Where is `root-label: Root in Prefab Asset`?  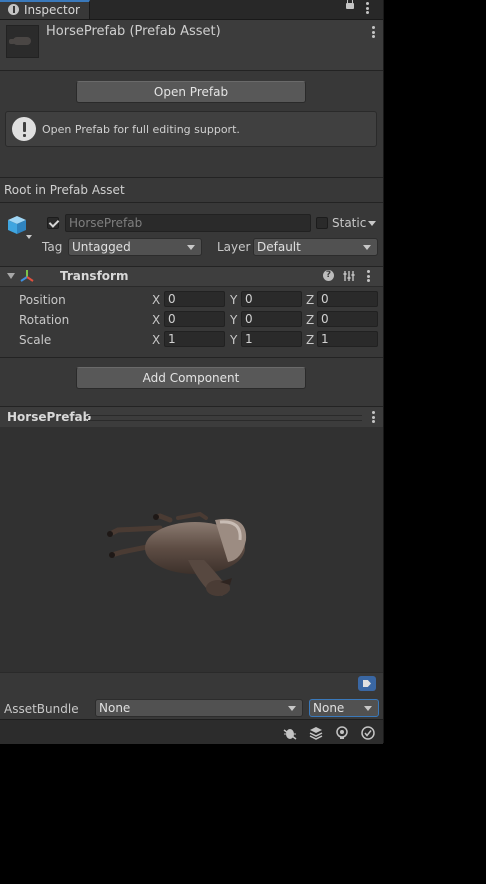 root-label: Root in Prefab Asset is located at coordinates (64, 190).